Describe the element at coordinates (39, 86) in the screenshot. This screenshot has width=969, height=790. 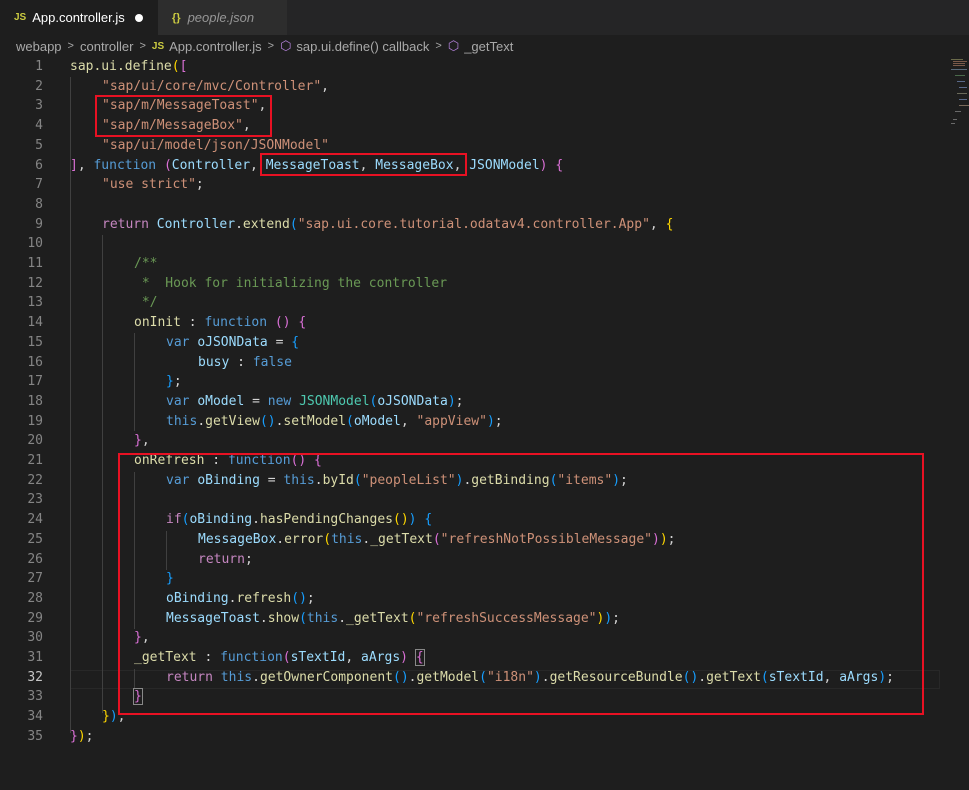
I see `line-number: 2` at that location.